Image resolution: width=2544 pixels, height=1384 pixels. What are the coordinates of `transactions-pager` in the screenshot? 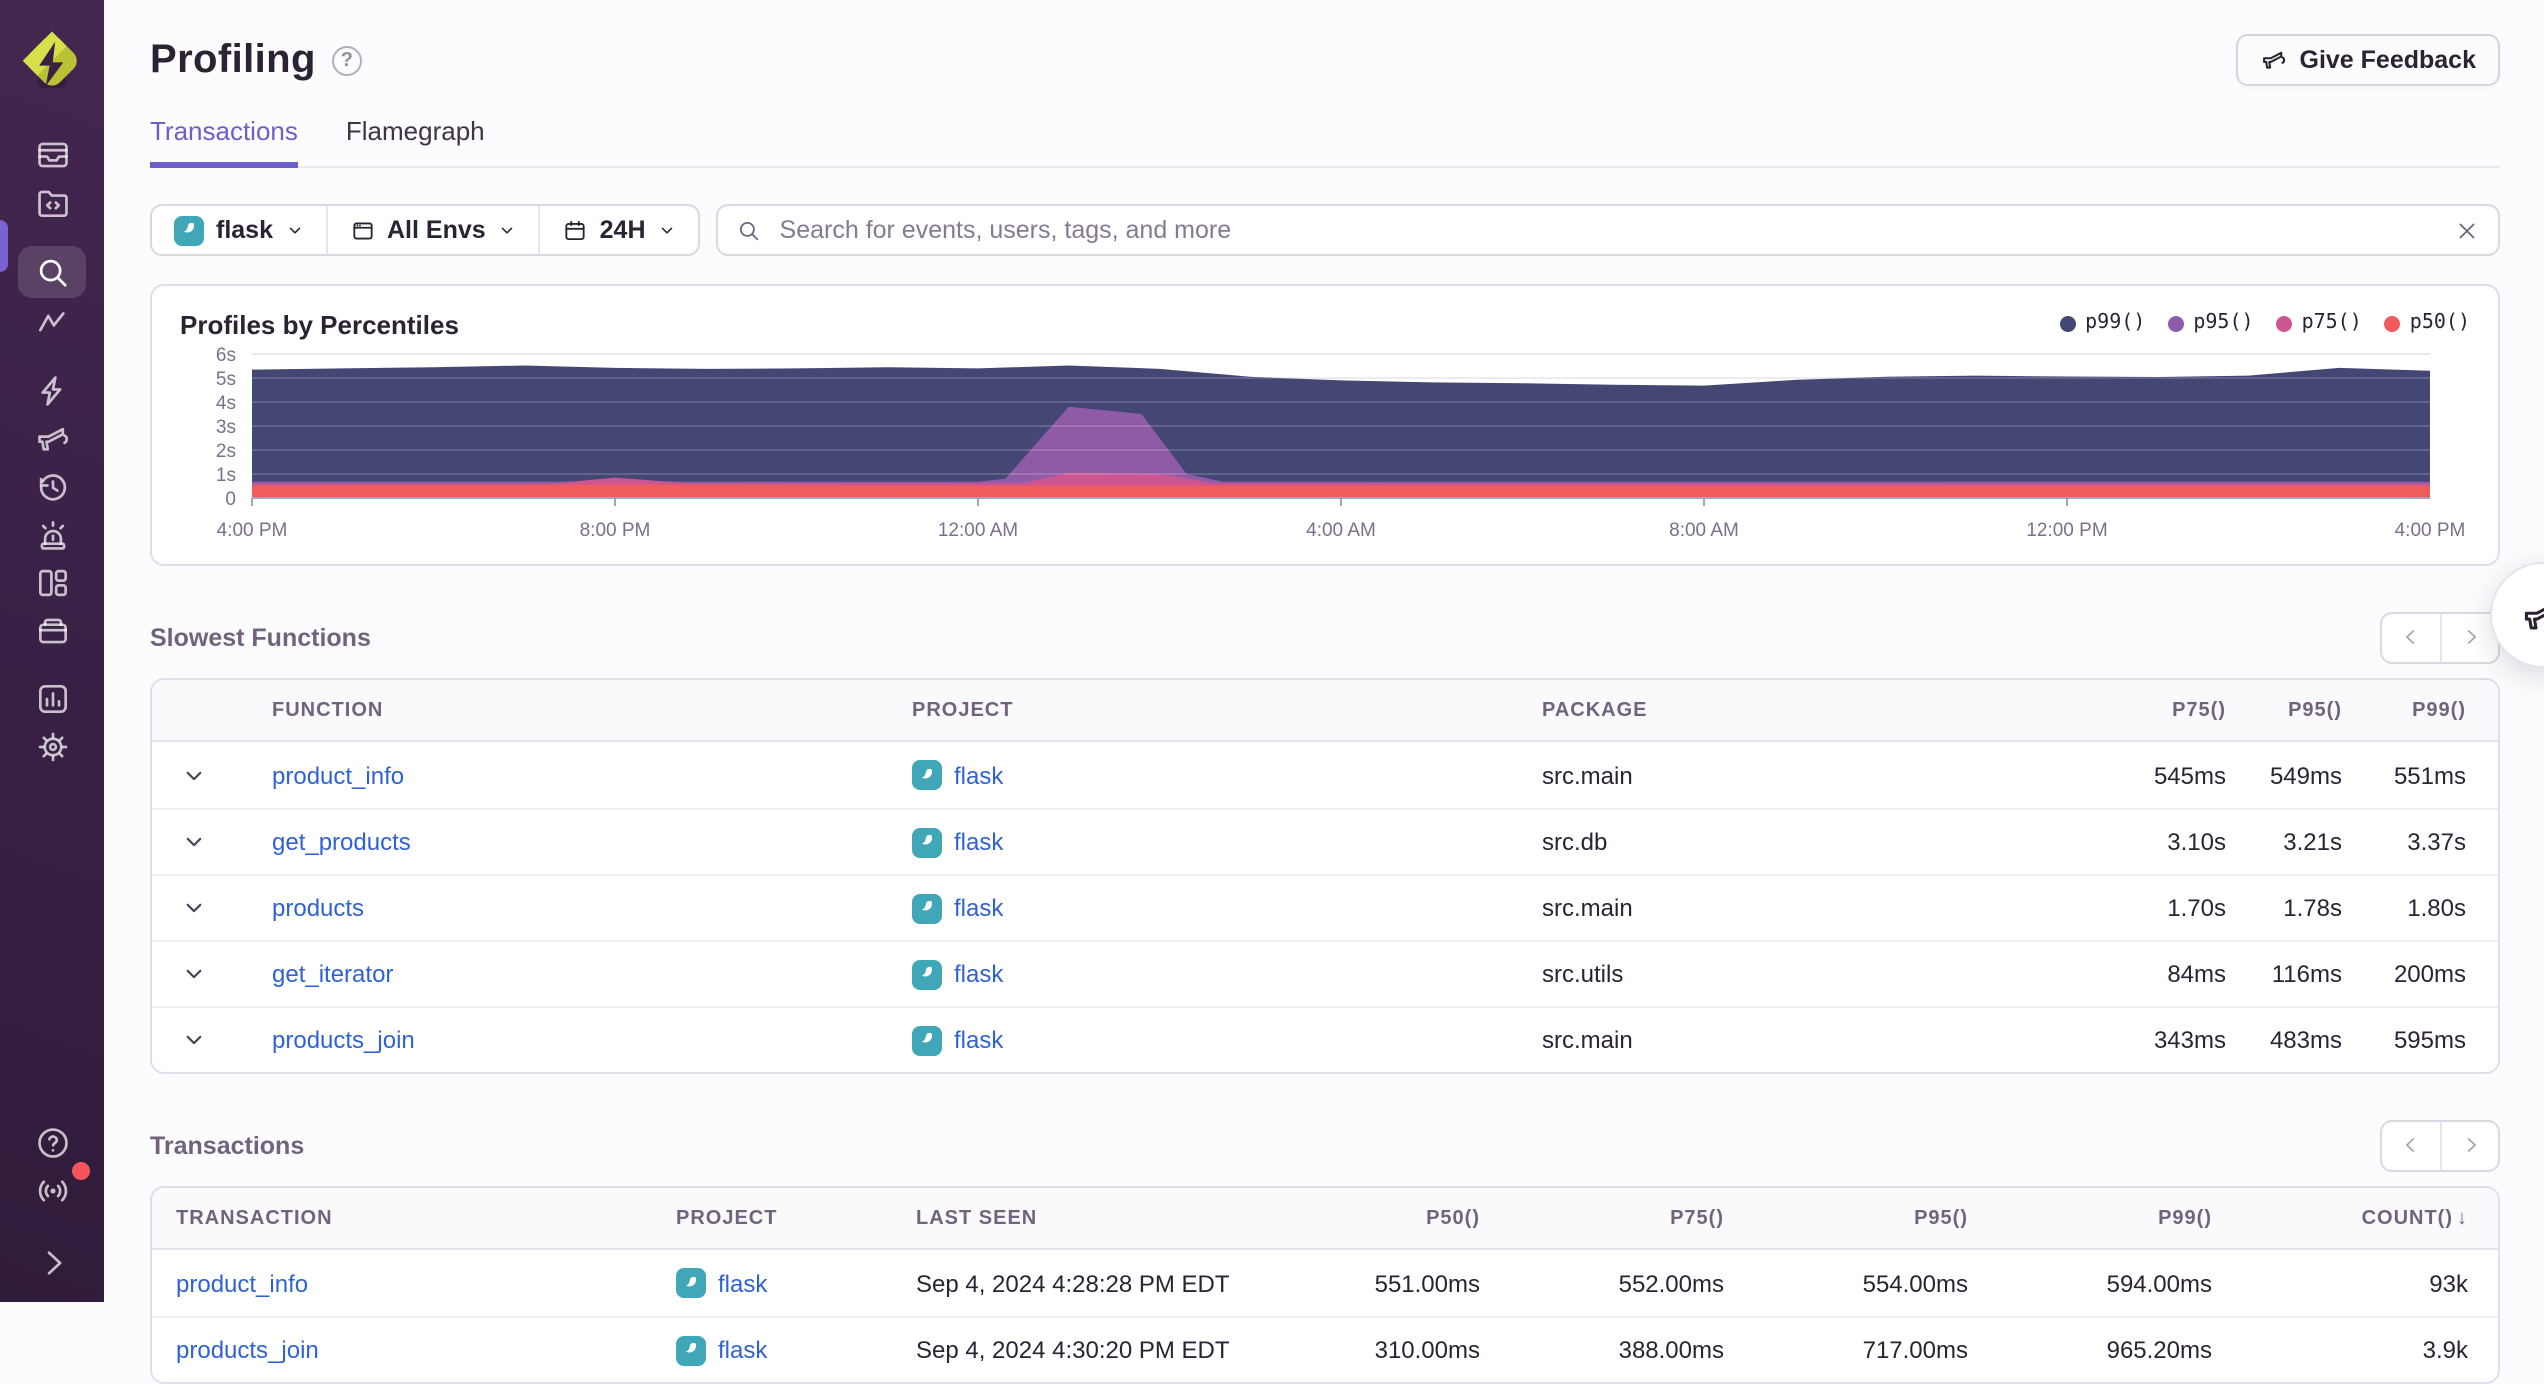 It's located at (2440, 1145).